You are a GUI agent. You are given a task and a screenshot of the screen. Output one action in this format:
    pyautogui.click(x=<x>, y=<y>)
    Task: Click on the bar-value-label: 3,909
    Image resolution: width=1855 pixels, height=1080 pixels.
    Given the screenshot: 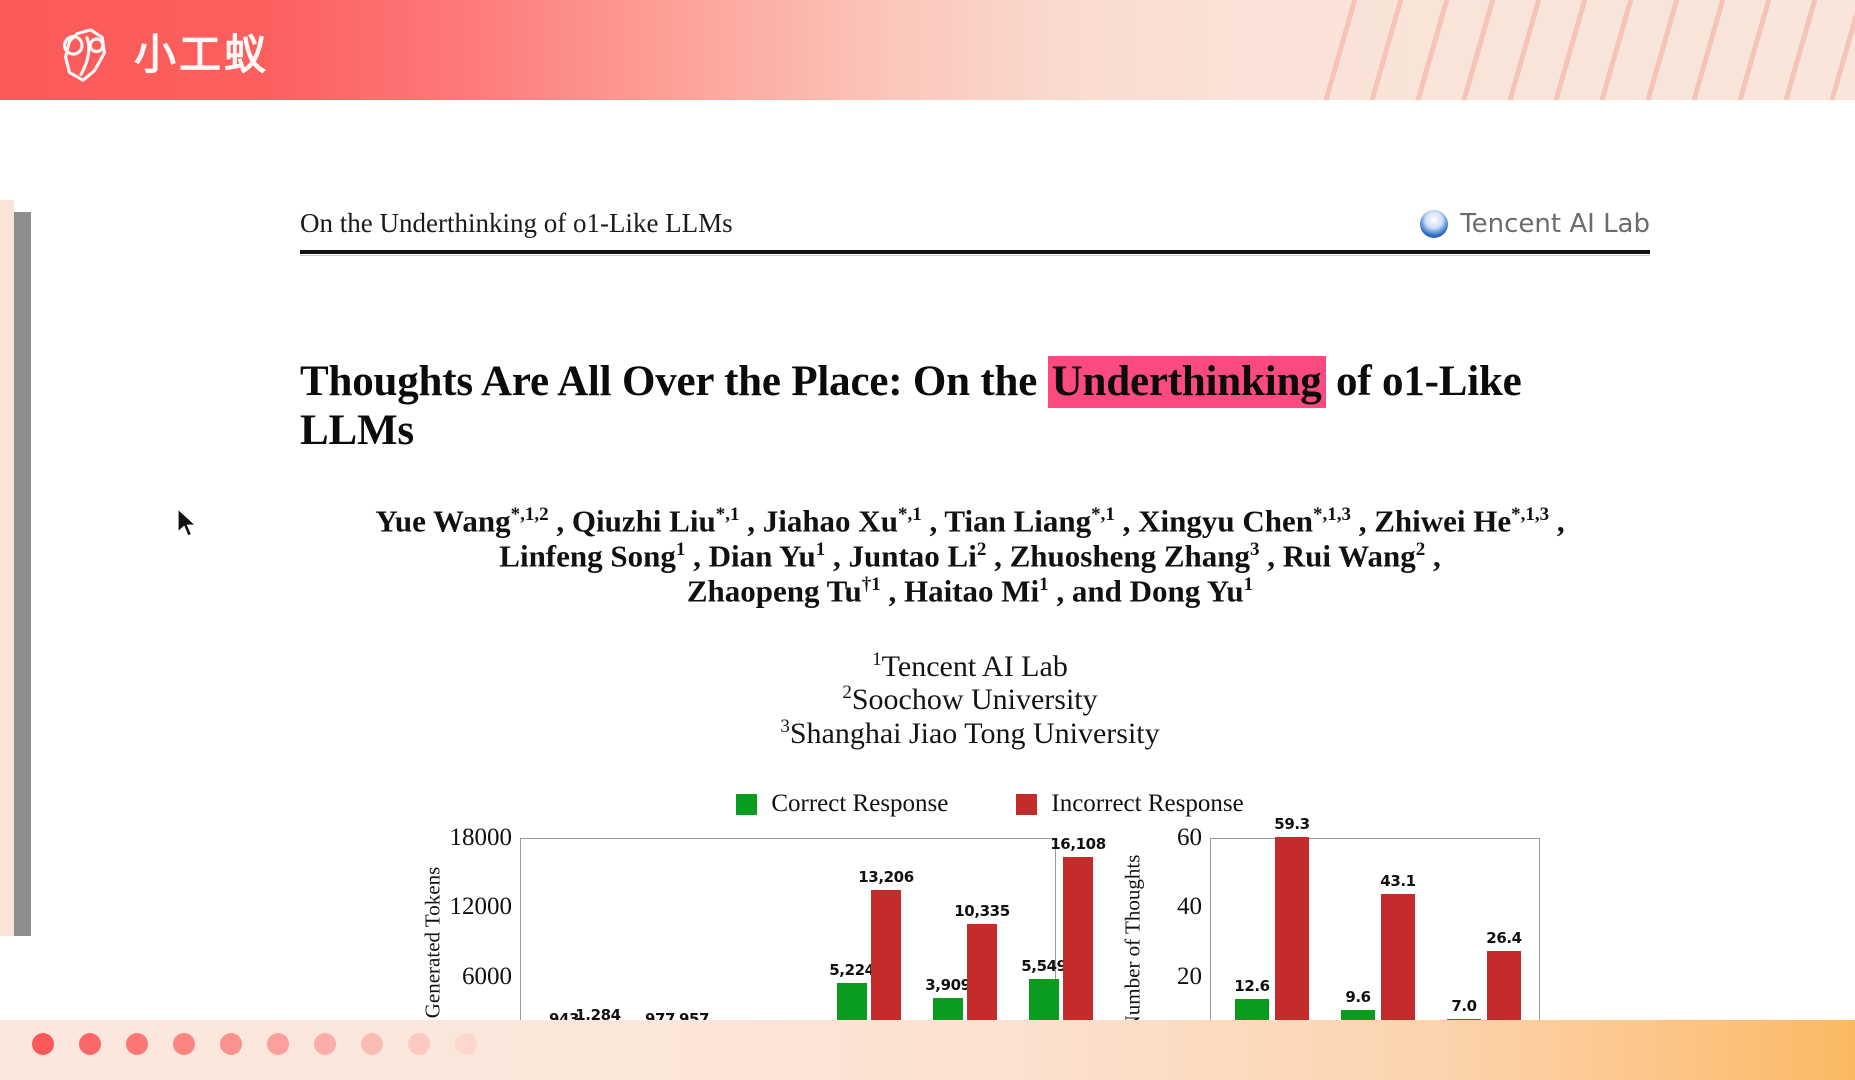 What is the action you would take?
    pyautogui.click(x=948, y=984)
    